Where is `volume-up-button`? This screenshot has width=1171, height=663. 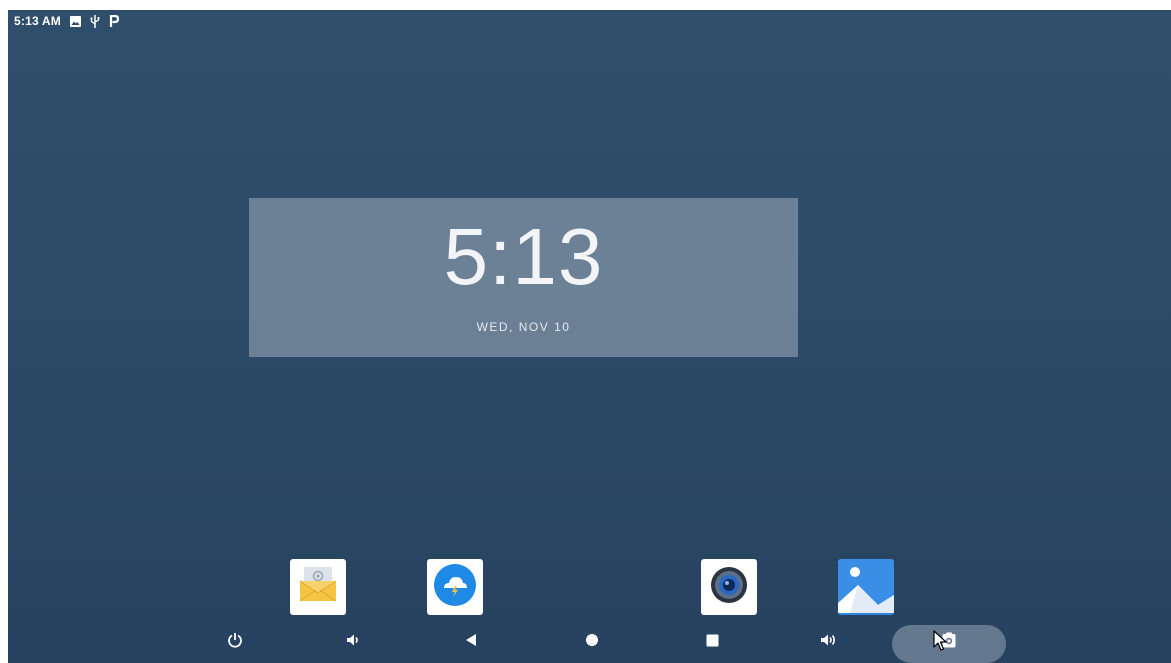 volume-up-button is located at coordinates (829, 642).